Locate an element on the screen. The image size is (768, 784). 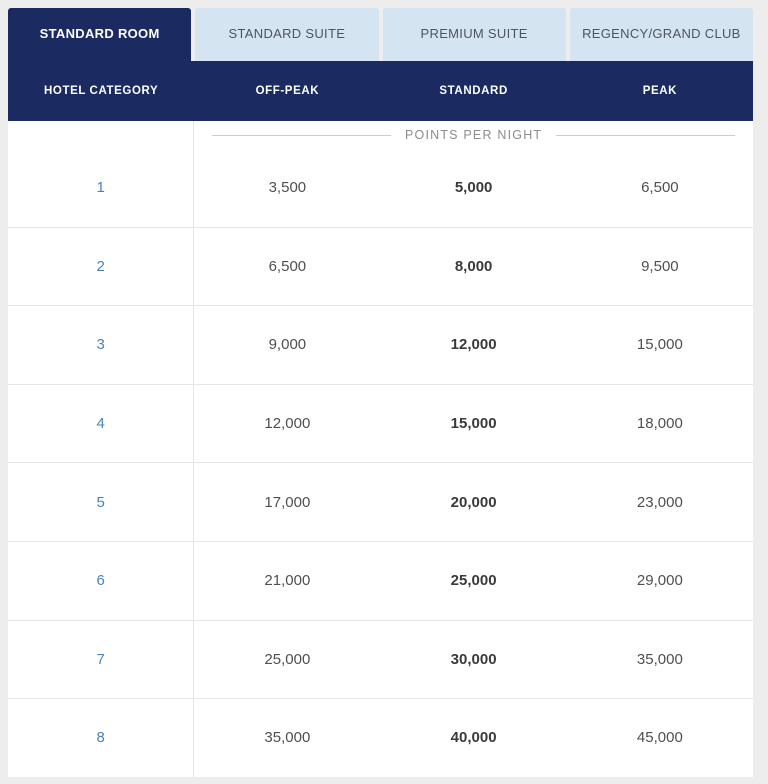
points-per-night-divider: POINTS PER NIGHT is located at coordinates (473, 135).